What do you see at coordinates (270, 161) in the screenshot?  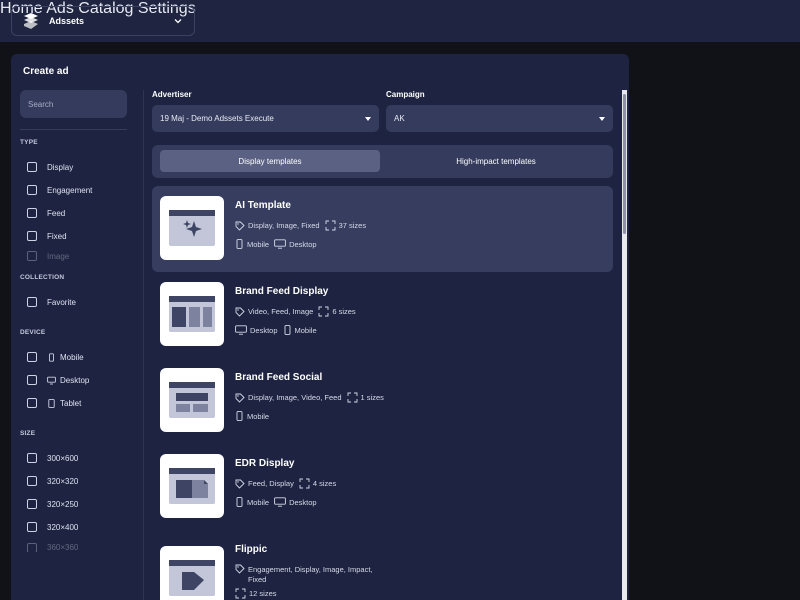 I see `tab-display-templates: Display templates` at bounding box center [270, 161].